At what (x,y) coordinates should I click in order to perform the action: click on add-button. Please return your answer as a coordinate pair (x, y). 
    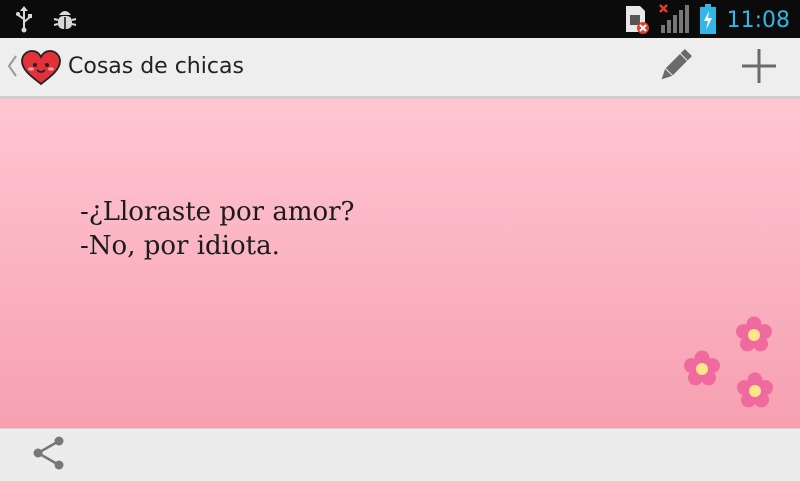
    Looking at the image, I should click on (759, 68).